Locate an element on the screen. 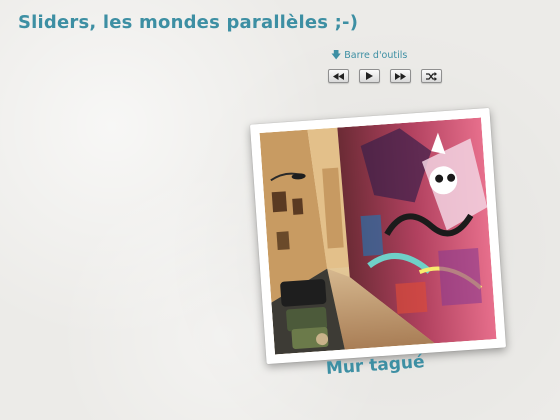 The width and height of the screenshot is (560, 420). play-button is located at coordinates (369, 76).